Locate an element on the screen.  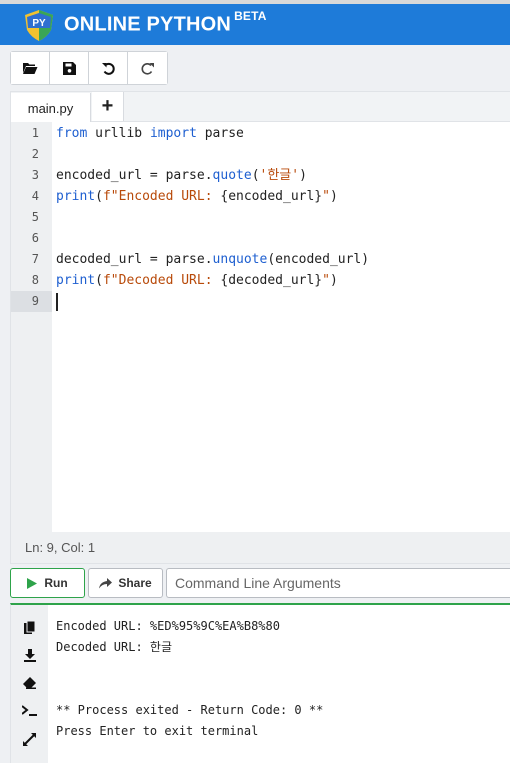
line-number: 2 is located at coordinates (35, 154).